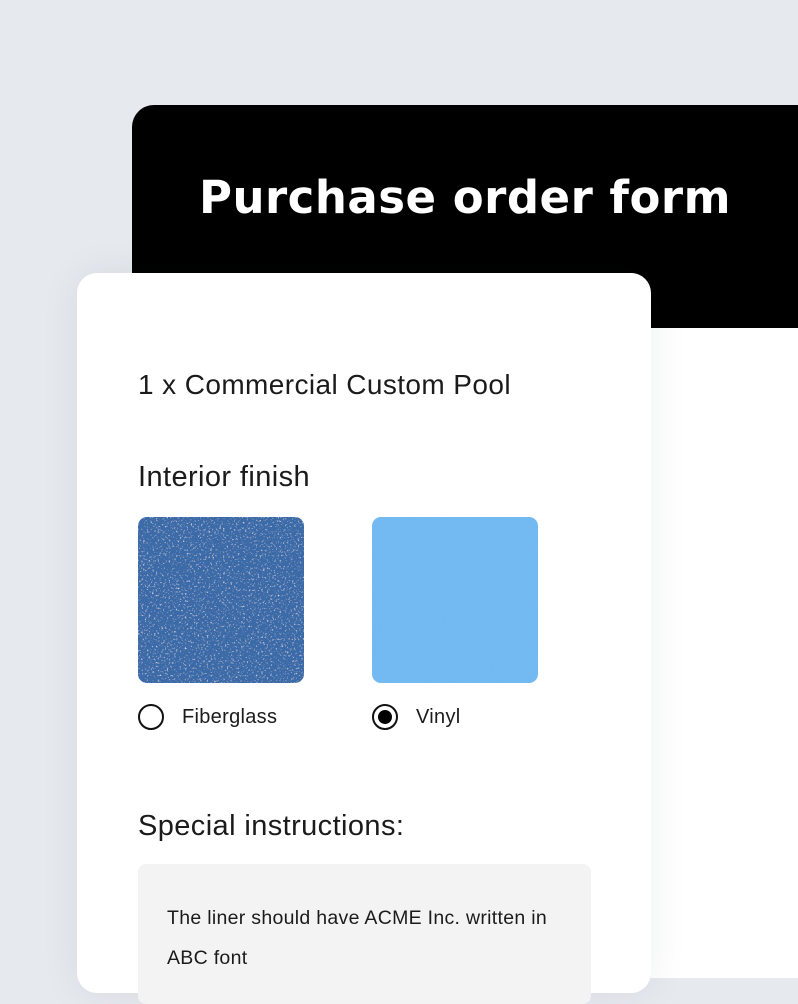  Describe the element at coordinates (224, 477) in the screenshot. I see `interior-finish-heading: Interior finish` at that location.